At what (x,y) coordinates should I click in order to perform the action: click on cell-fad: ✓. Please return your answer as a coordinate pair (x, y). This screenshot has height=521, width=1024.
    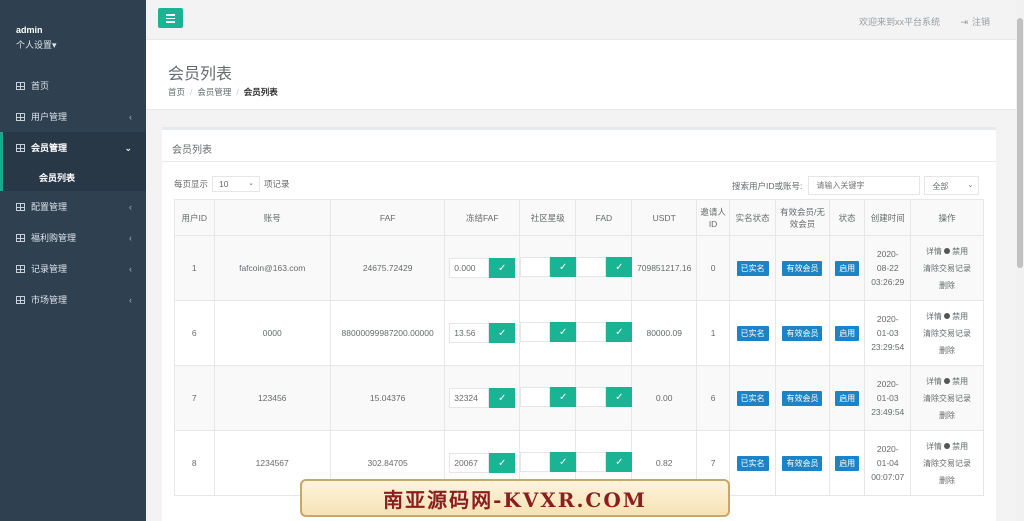
    Looking at the image, I should click on (604, 398).